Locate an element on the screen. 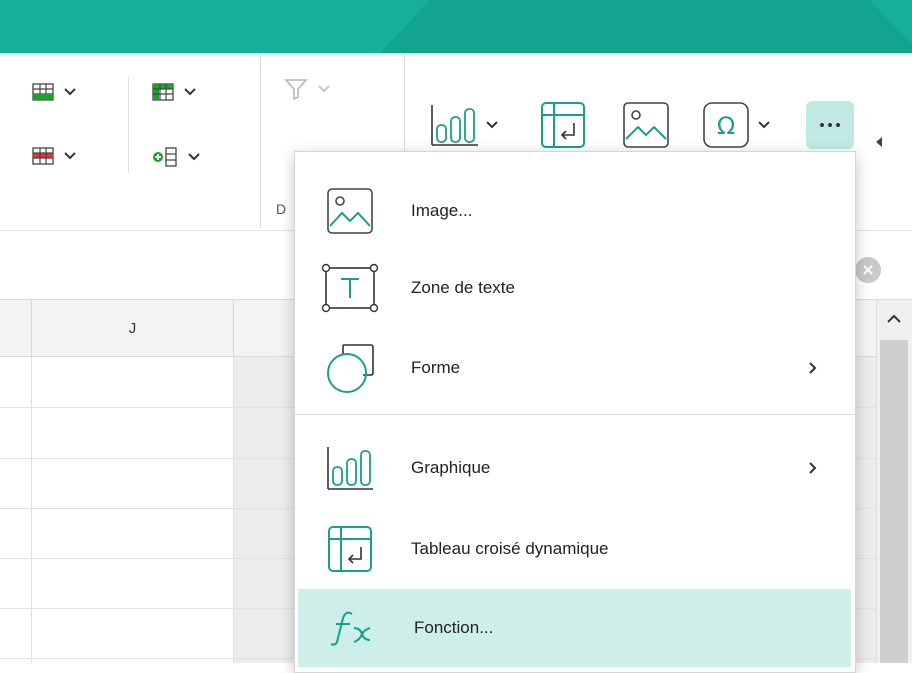 This screenshot has height=673, width=912. menu-item-label: Forme is located at coordinates (436, 367).